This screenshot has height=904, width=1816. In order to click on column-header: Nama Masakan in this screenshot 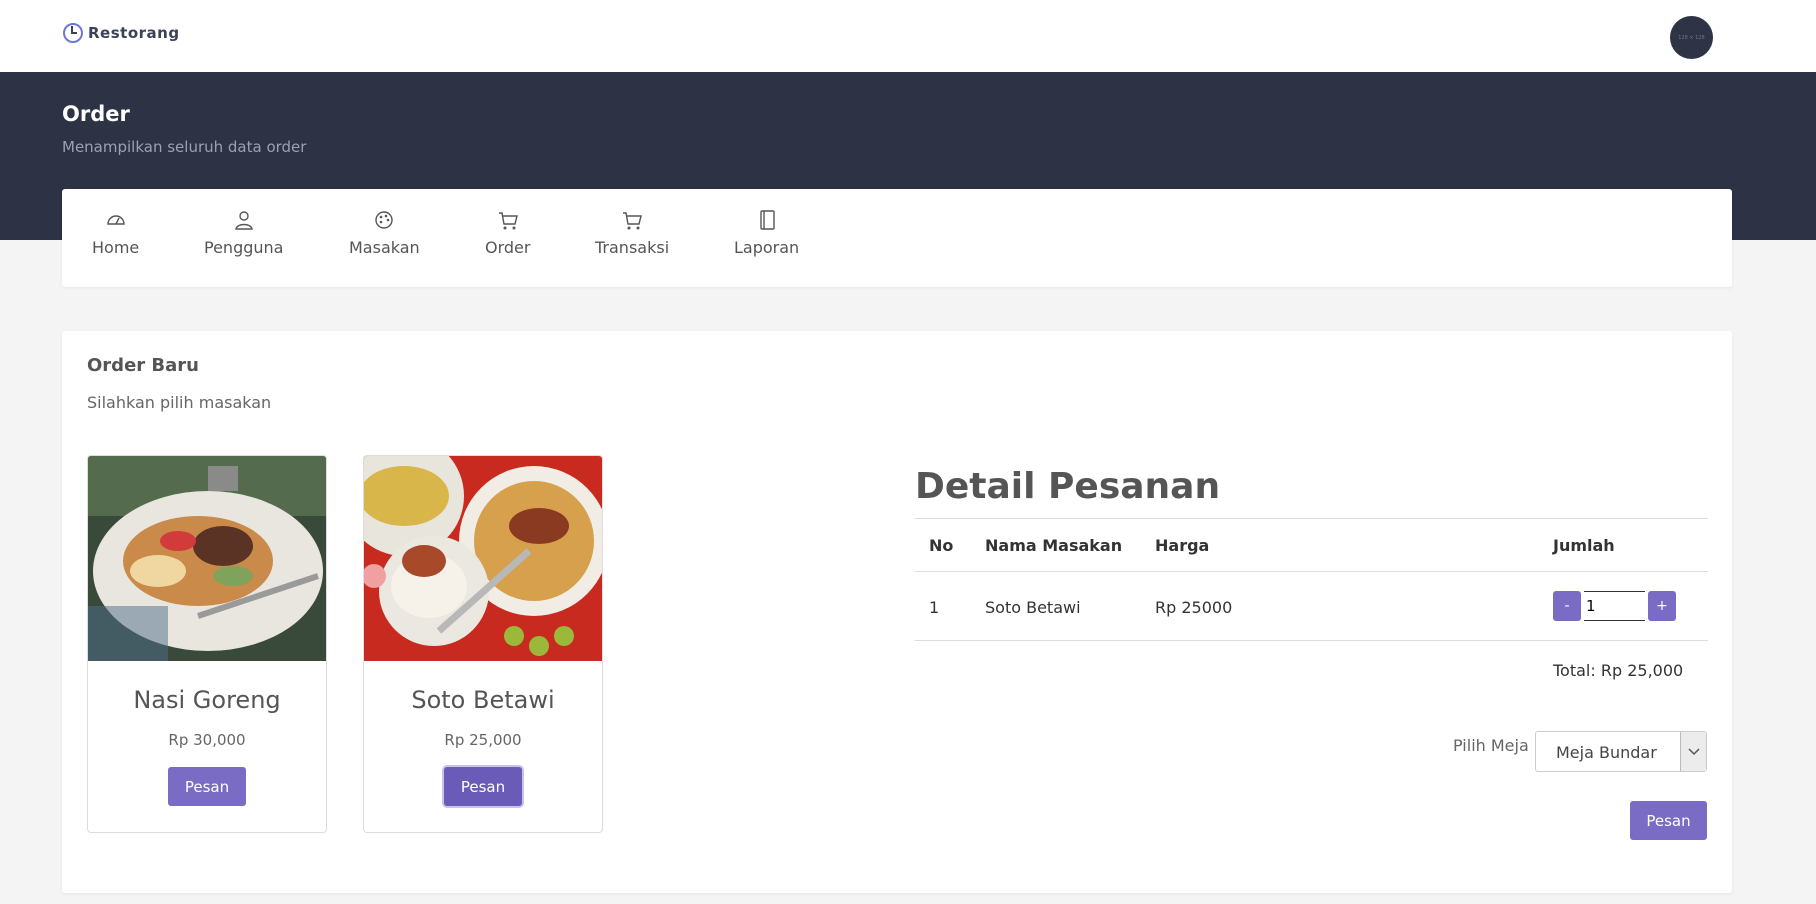, I will do `click(1054, 545)`.